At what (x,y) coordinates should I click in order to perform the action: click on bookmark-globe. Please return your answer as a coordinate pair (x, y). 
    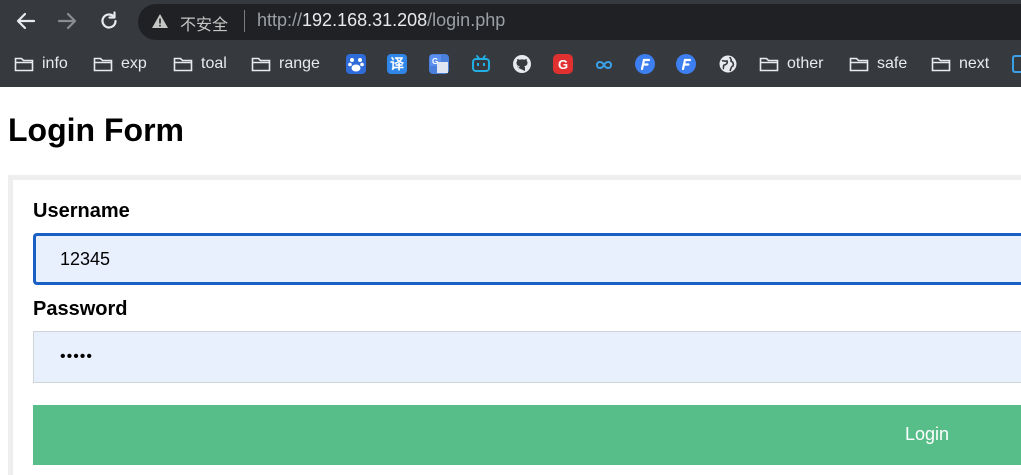
    Looking at the image, I should click on (728, 64).